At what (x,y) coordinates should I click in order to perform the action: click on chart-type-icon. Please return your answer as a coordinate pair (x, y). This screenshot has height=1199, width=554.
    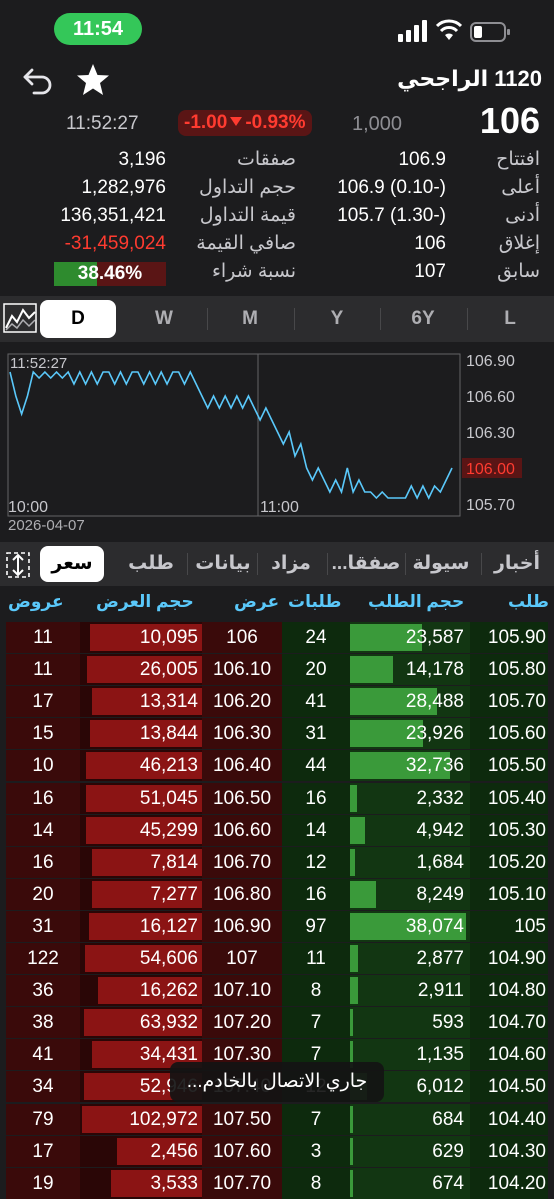
    Looking at the image, I should click on (20, 318).